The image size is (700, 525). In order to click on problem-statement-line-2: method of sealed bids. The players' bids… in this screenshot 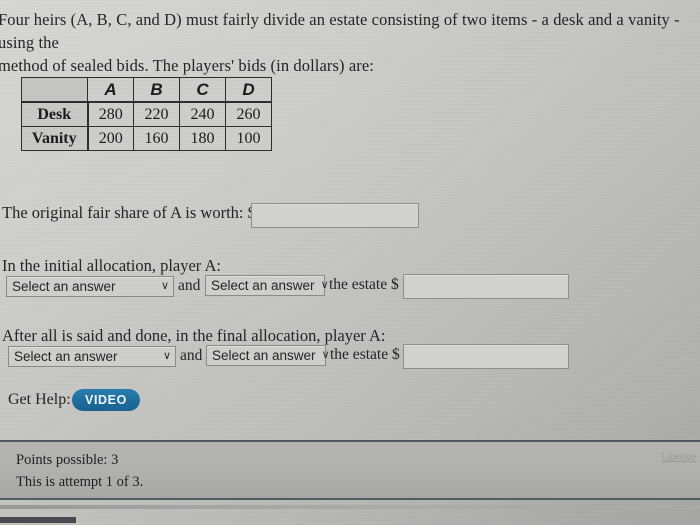, I will do `click(187, 65)`.